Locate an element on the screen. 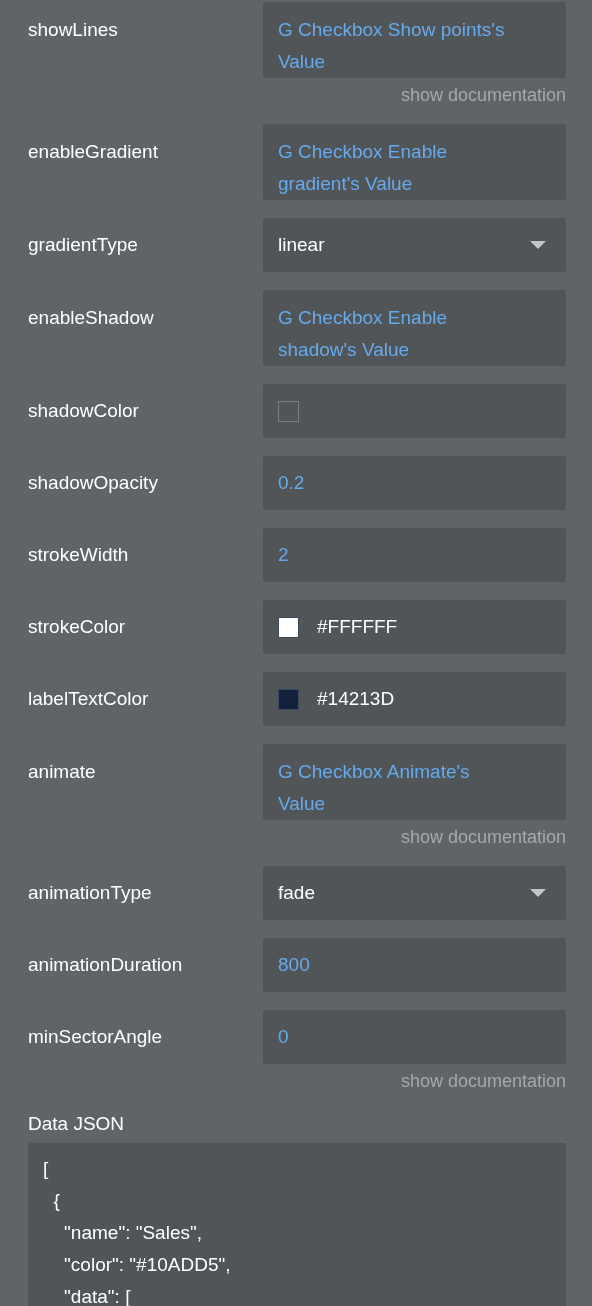  number-field: 0.2 is located at coordinates (414, 483).